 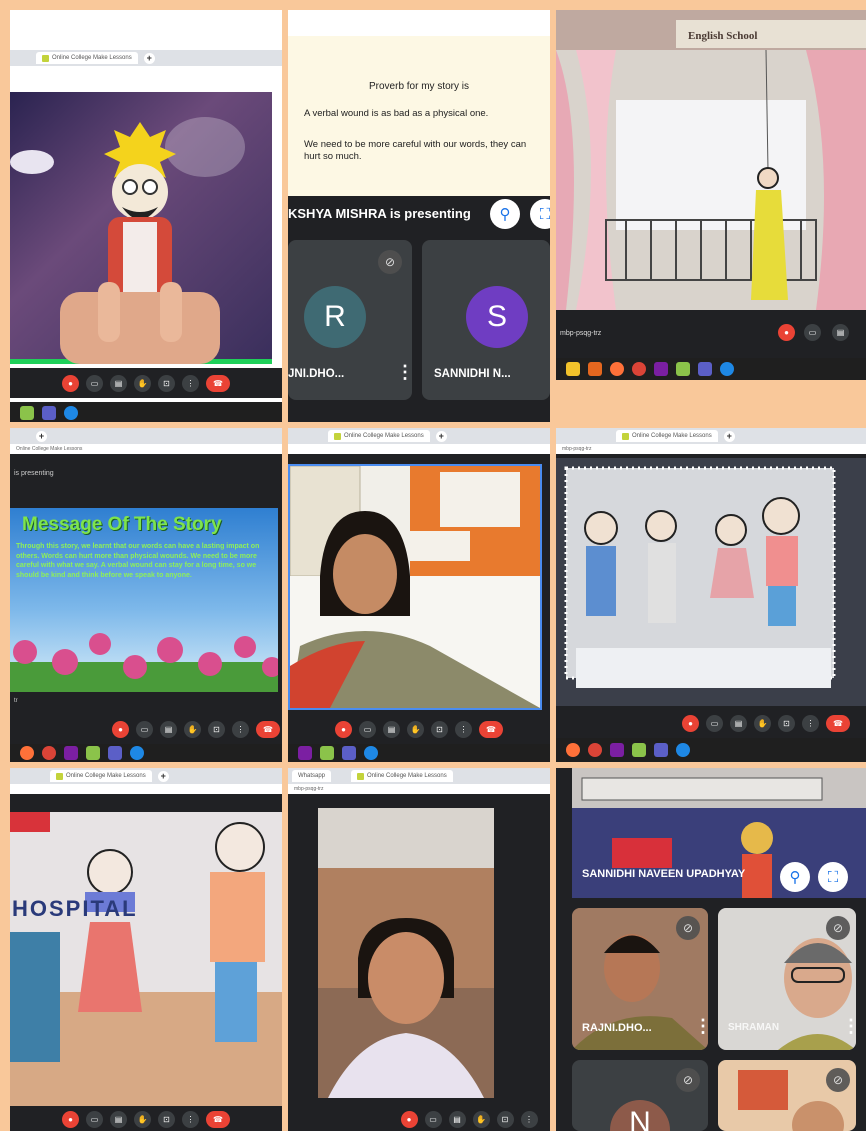 What do you see at coordinates (595, 369) in the screenshot?
I see `media-icon` at bounding box center [595, 369].